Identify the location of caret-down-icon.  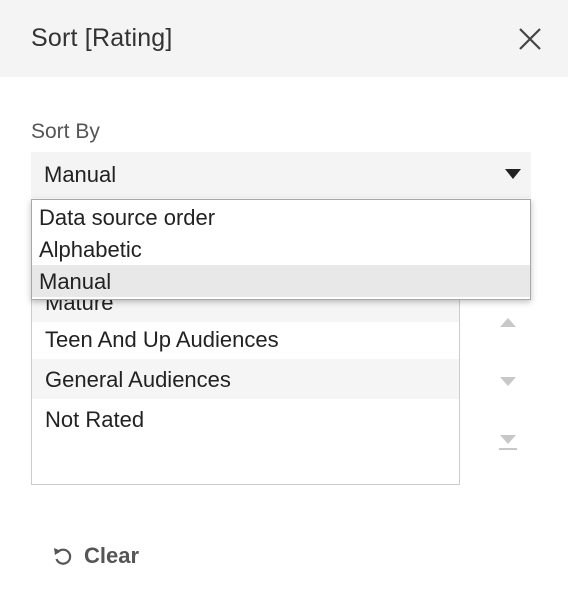
(513, 174).